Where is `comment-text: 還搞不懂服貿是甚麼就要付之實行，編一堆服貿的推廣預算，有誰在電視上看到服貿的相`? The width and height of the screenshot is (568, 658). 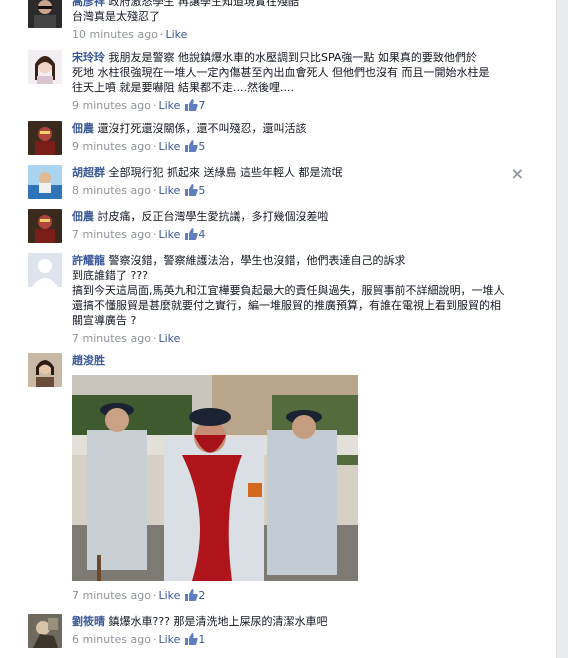
comment-text: 還搞不懂服貿是甚麼就要付之實行，編一堆服貿的推廣預算，有誰在電視上看到服貿的相 is located at coordinates (286, 305).